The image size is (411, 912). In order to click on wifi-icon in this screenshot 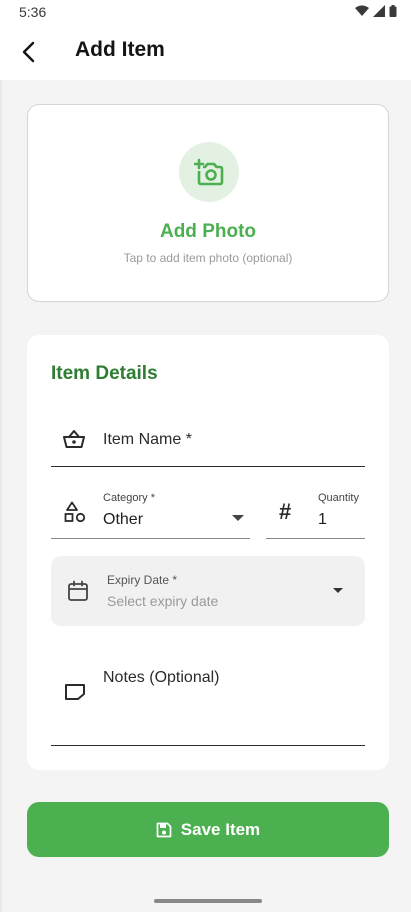, I will do `click(362, 10)`.